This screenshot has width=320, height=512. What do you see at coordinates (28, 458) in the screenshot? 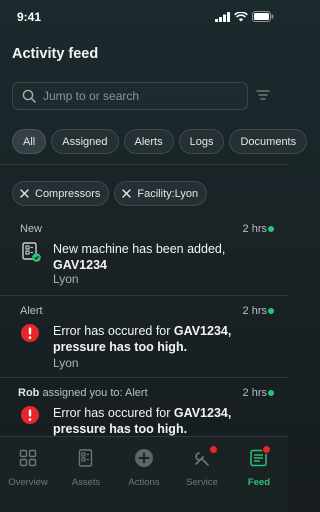
I see `overview-icon` at bounding box center [28, 458].